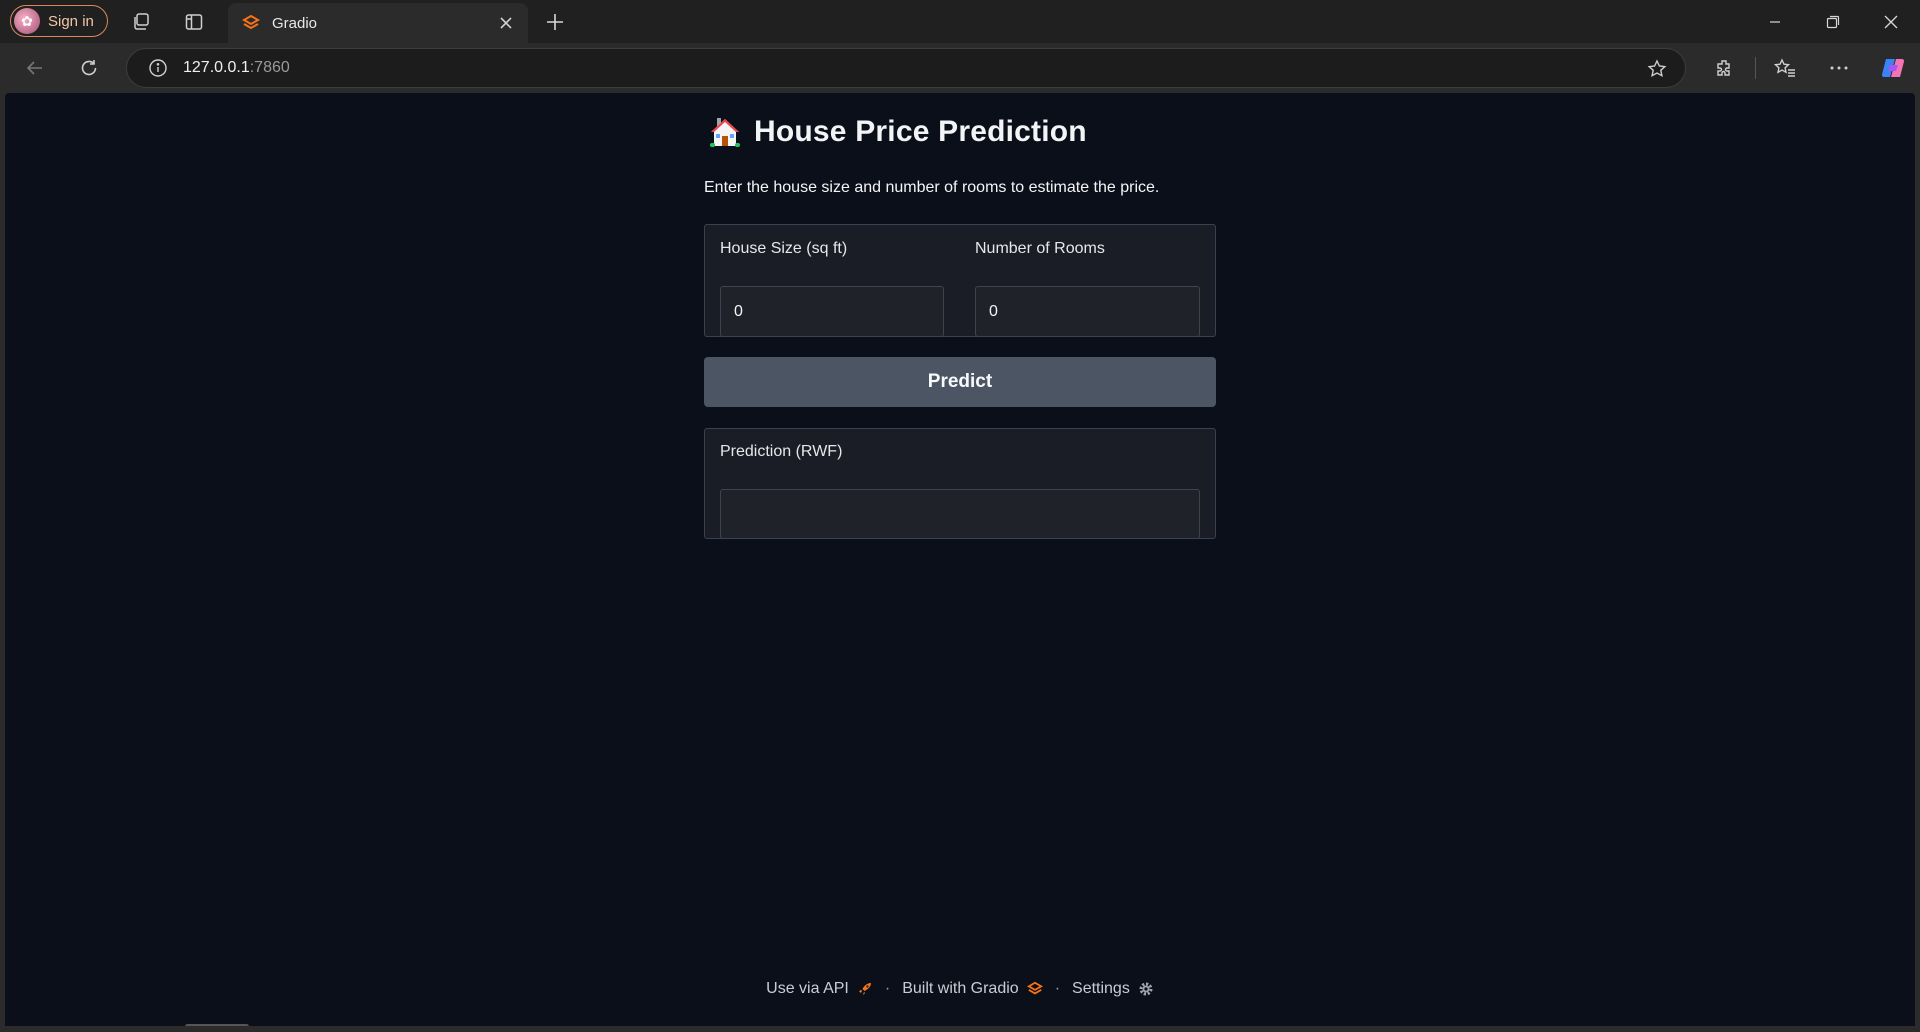 The height and width of the screenshot is (1032, 1920). What do you see at coordinates (1724, 68) in the screenshot?
I see `extensions-icon` at bounding box center [1724, 68].